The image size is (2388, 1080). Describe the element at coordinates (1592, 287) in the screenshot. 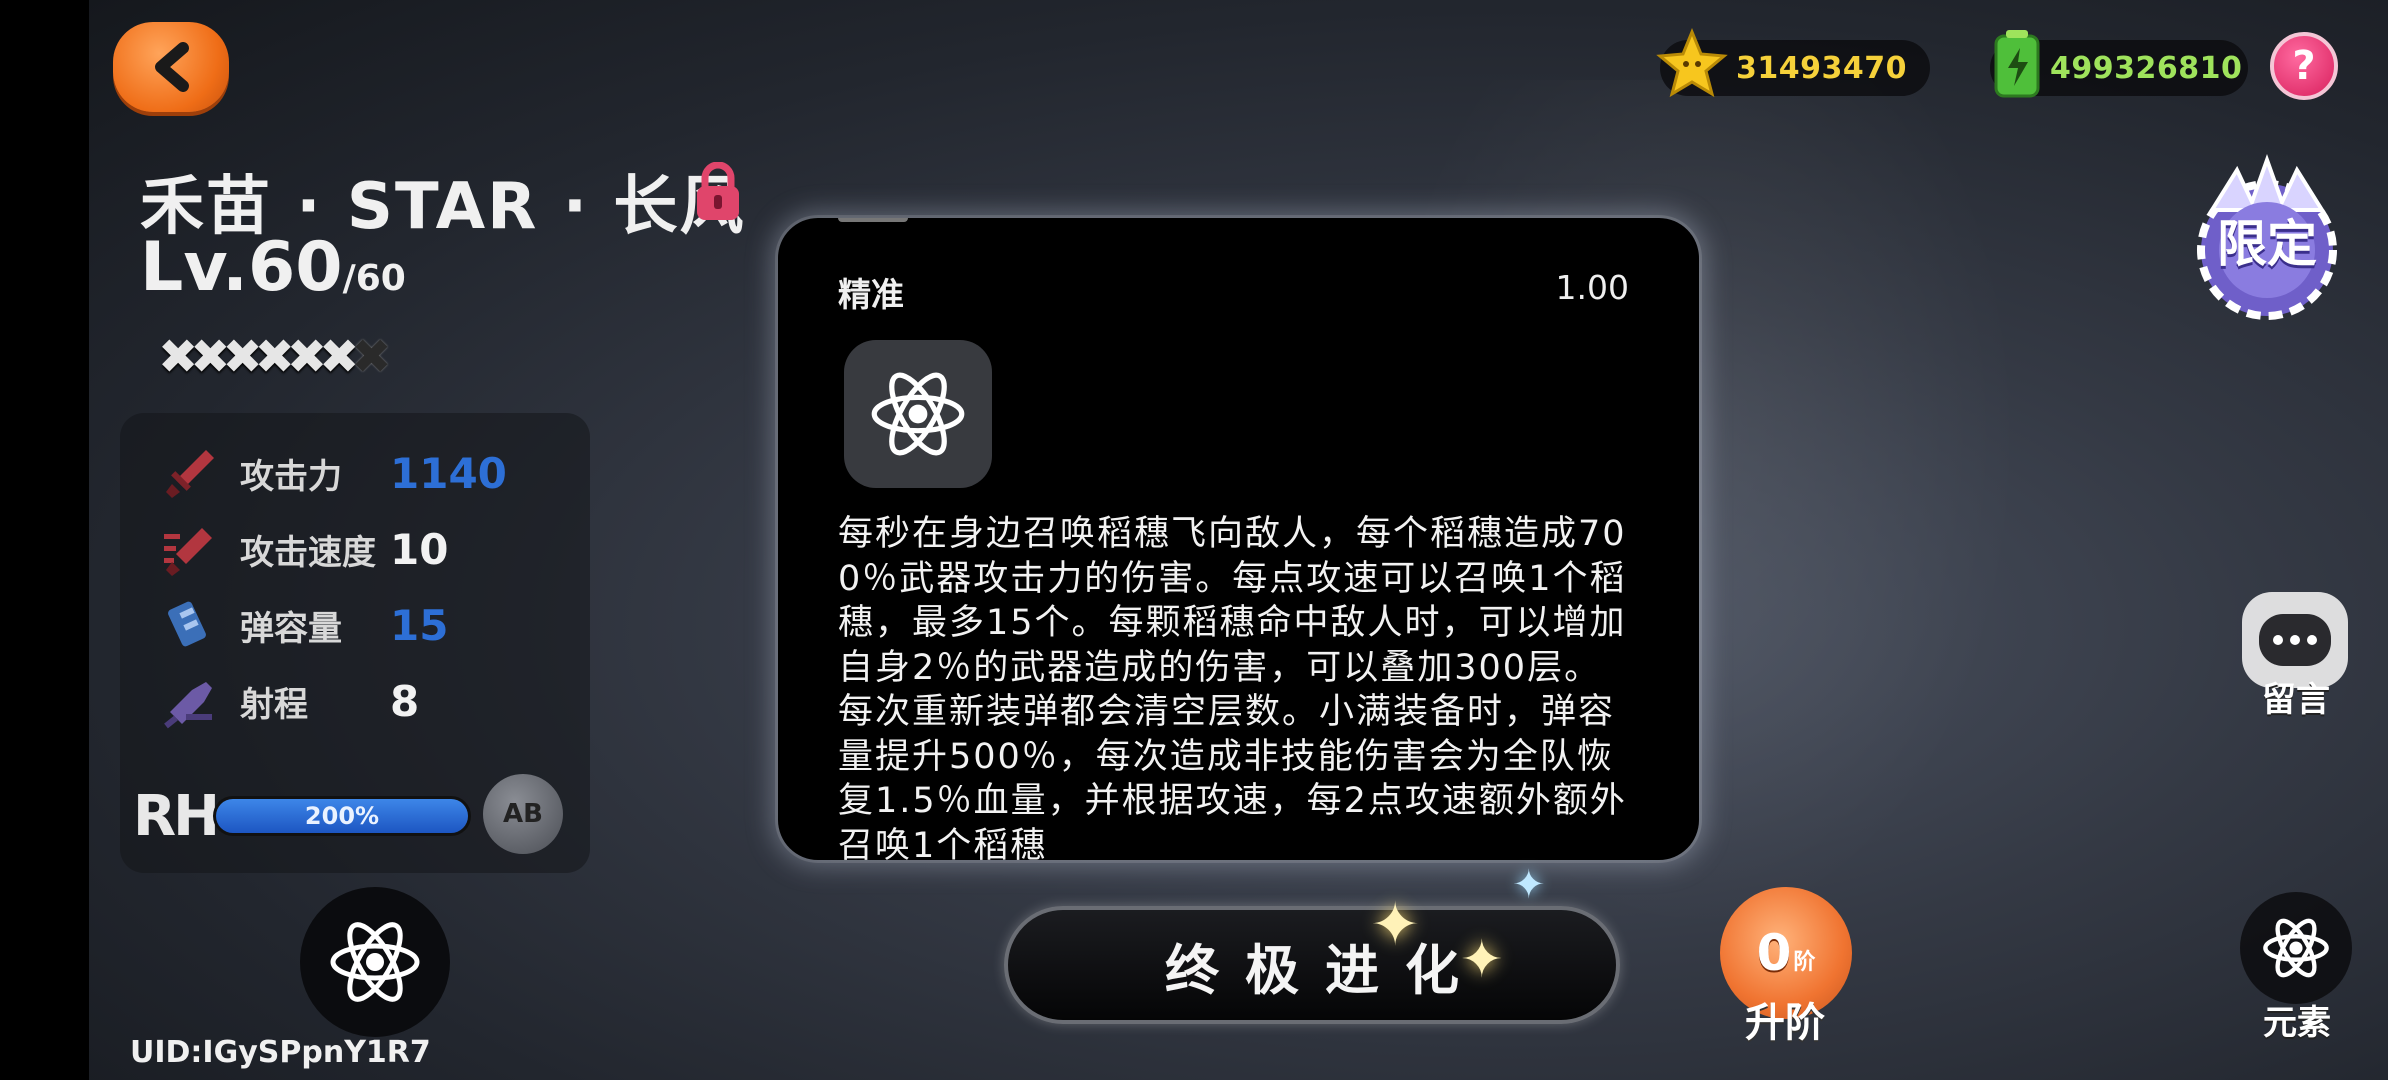

I see `attribute-value: 1.00` at that location.